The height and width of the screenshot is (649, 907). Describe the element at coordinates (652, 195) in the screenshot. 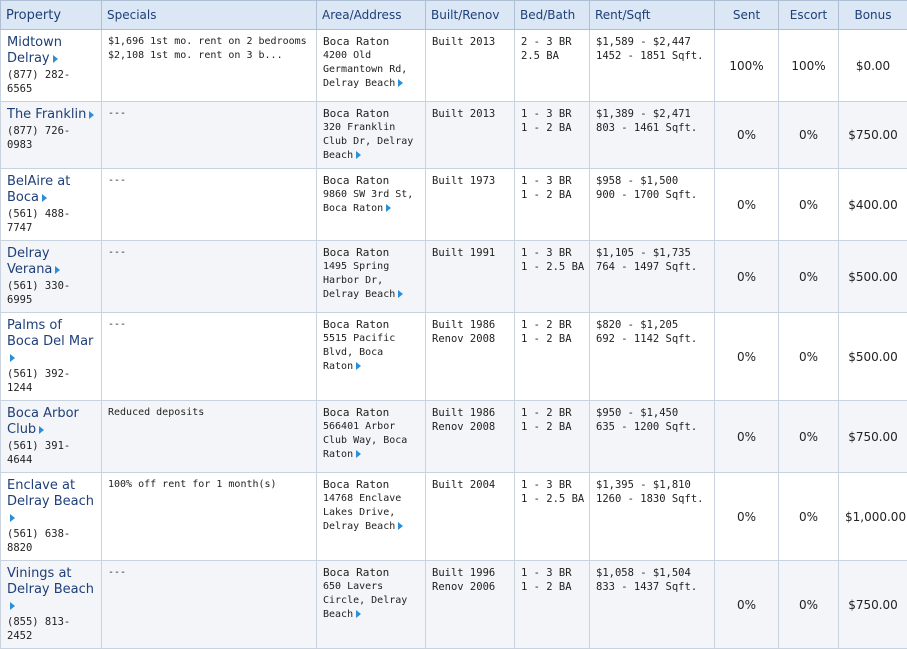

I see `sqft-range: 900 - 1700 Sqft.` at that location.